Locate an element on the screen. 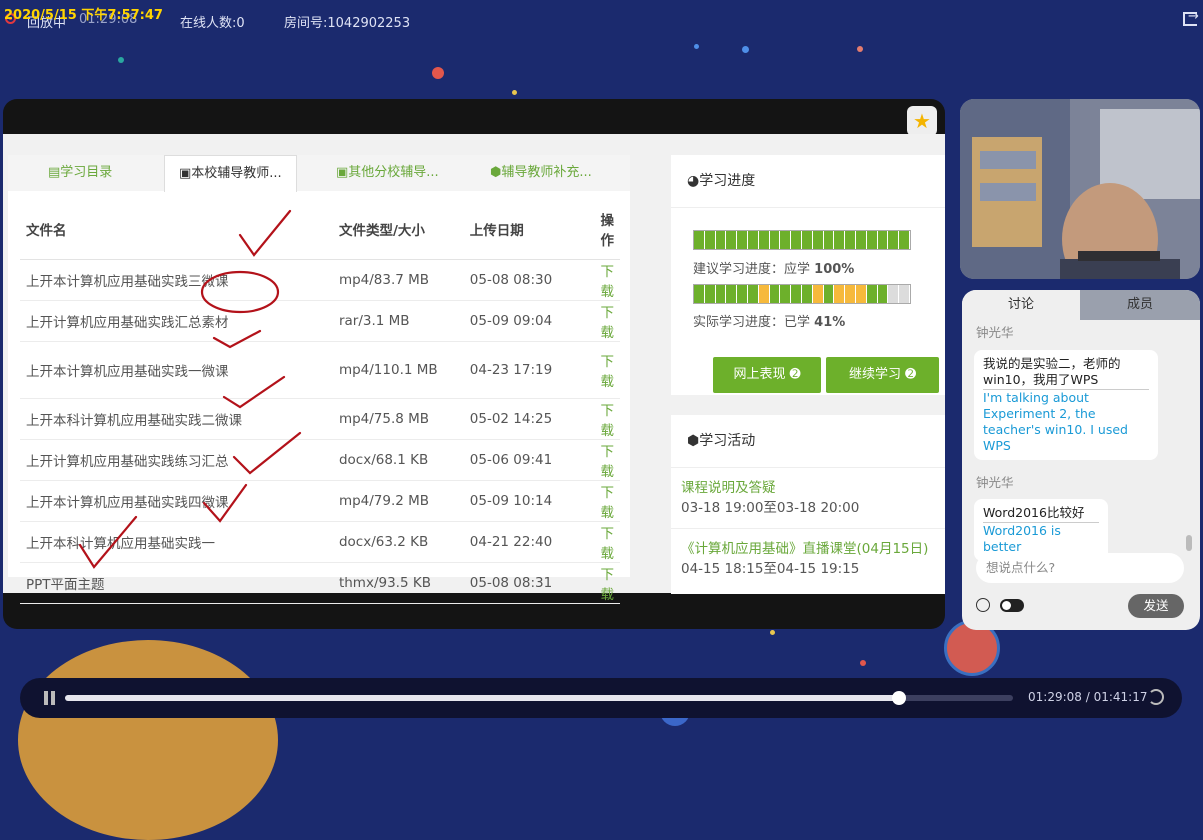 The height and width of the screenshot is (840, 1203). file-name: 上开本科计算机应用基础实践一 is located at coordinates (176, 542).